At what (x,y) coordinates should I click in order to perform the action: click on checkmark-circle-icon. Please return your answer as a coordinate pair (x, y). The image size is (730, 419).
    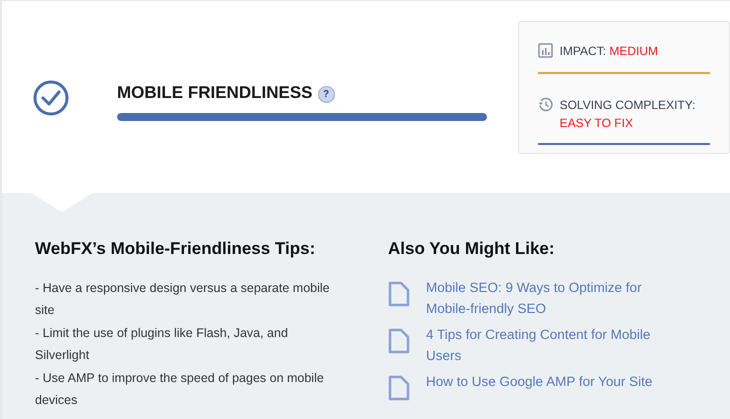
    Looking at the image, I should click on (51, 98).